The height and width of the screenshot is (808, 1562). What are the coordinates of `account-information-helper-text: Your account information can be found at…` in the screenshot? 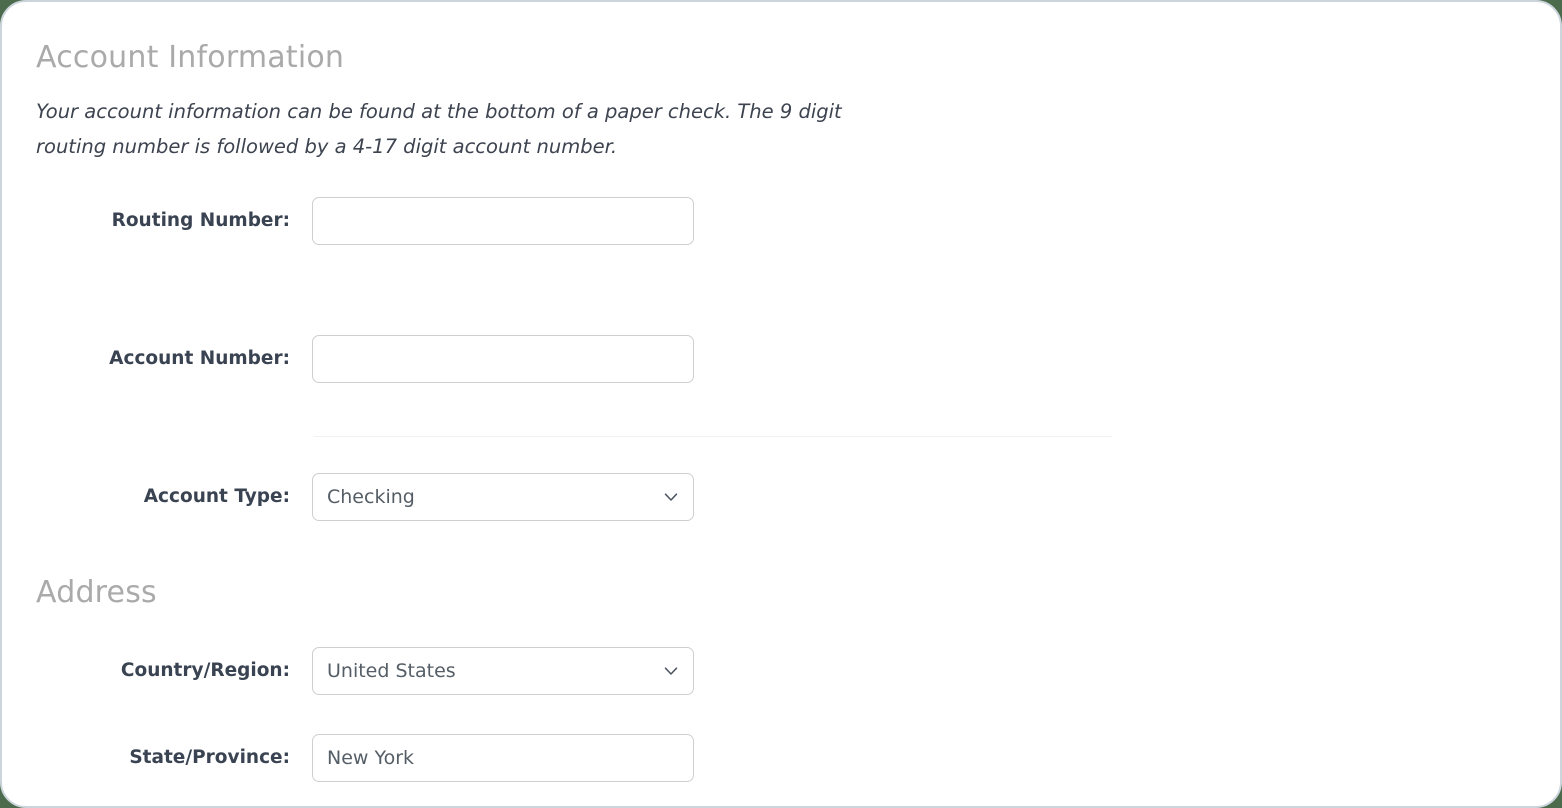 It's located at (474, 129).